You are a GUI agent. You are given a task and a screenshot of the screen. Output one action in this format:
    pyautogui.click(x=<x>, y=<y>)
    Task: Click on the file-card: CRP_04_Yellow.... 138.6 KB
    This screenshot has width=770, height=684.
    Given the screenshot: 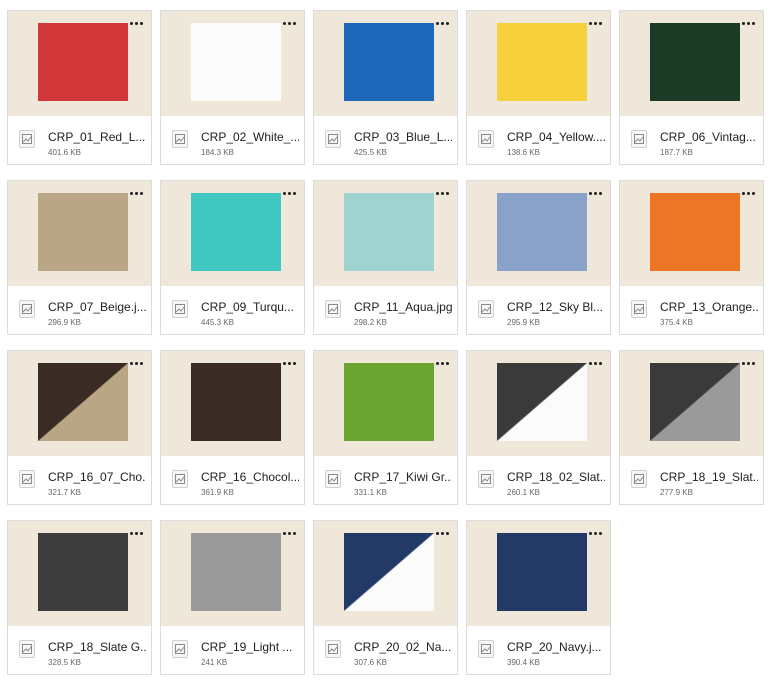 What is the action you would take?
    pyautogui.click(x=538, y=87)
    